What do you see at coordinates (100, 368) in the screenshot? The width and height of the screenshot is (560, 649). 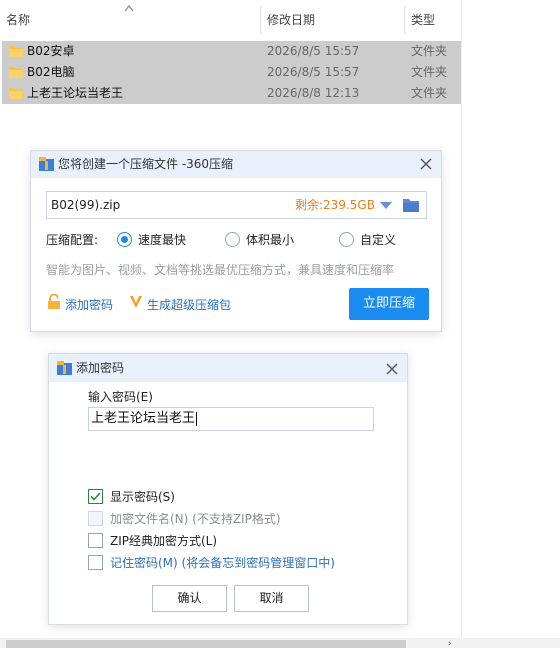 I see `dialog-title: 添加密码` at bounding box center [100, 368].